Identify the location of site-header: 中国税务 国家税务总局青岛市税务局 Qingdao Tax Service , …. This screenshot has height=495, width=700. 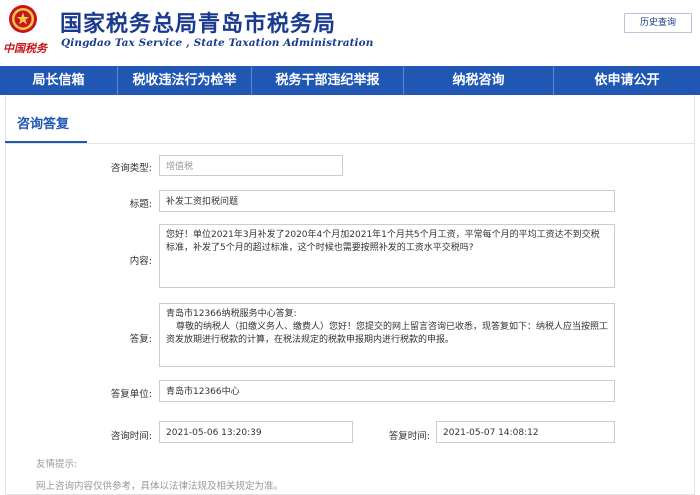
(350, 32).